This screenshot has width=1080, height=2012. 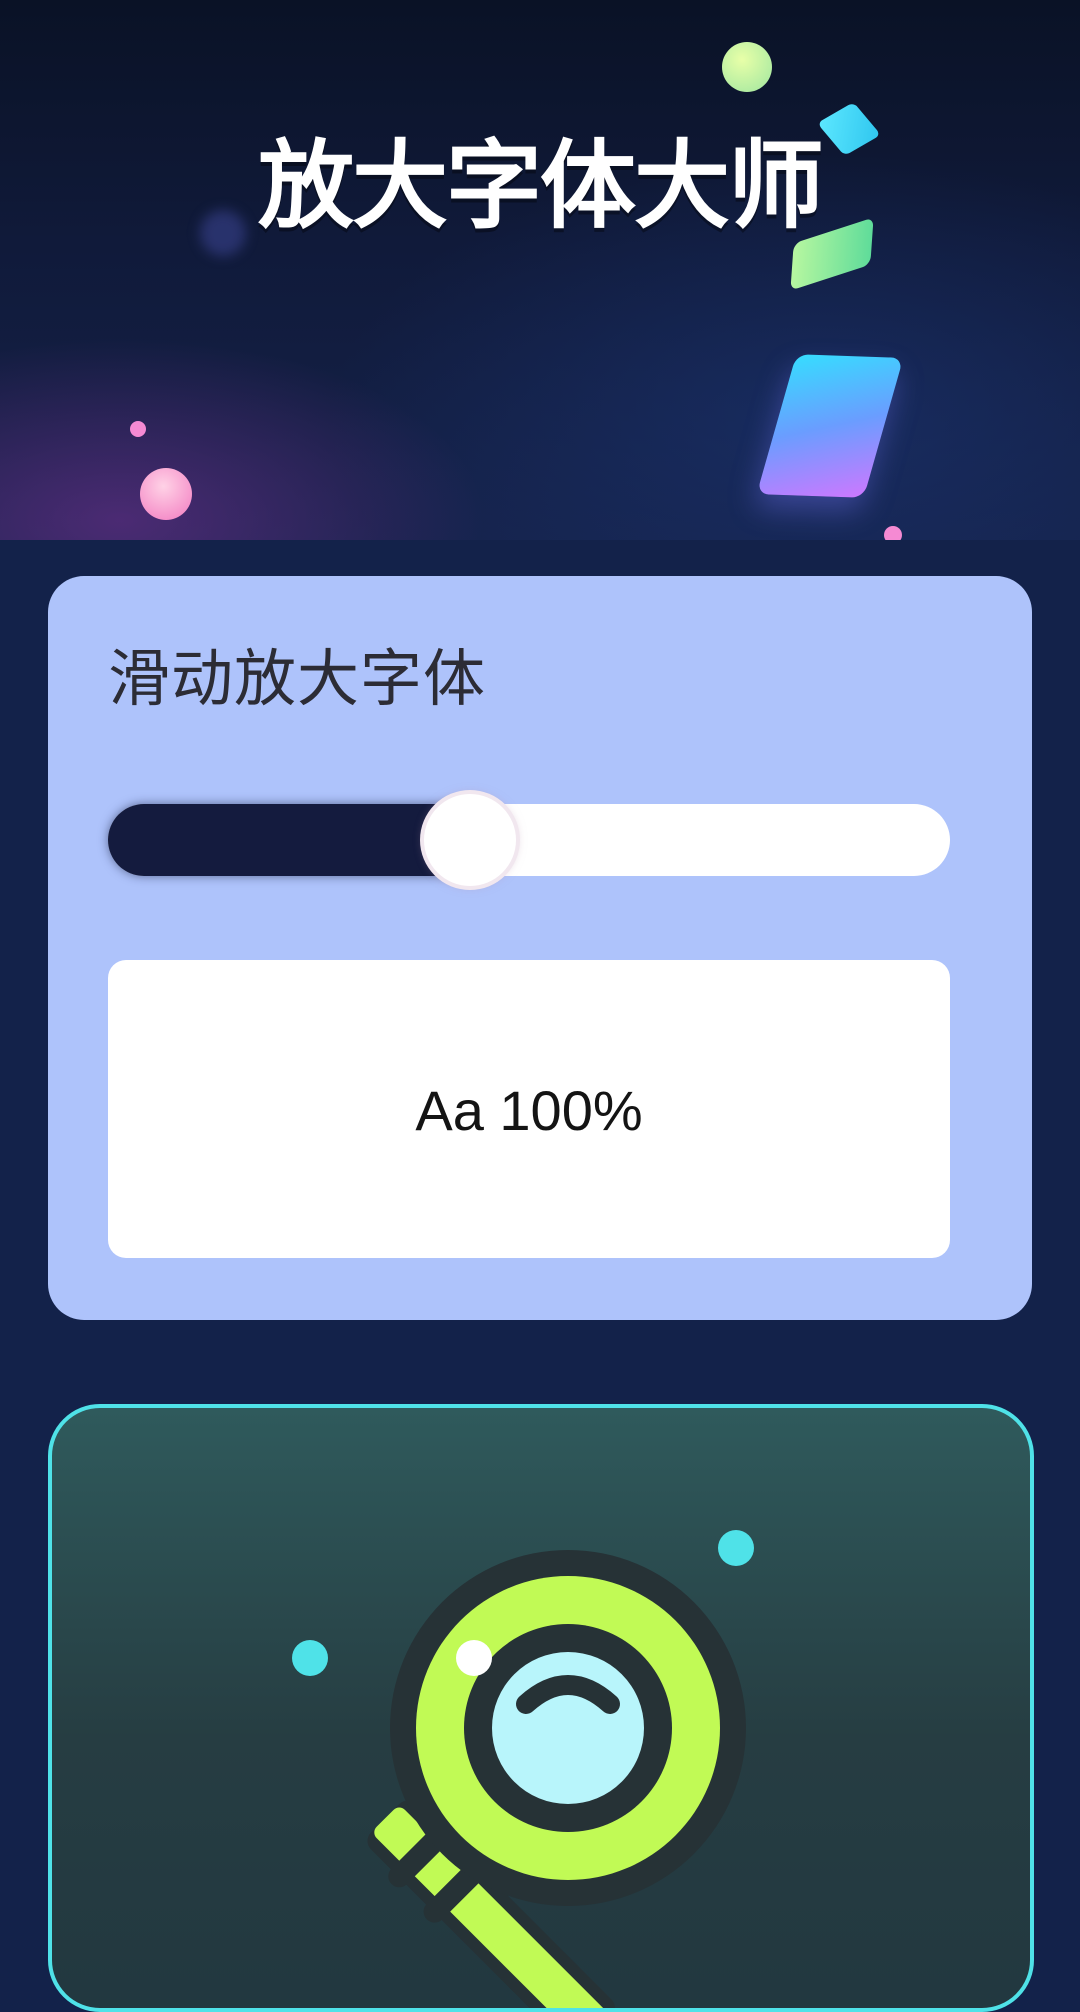 I want to click on decoration-holo-card, so click(x=830, y=426).